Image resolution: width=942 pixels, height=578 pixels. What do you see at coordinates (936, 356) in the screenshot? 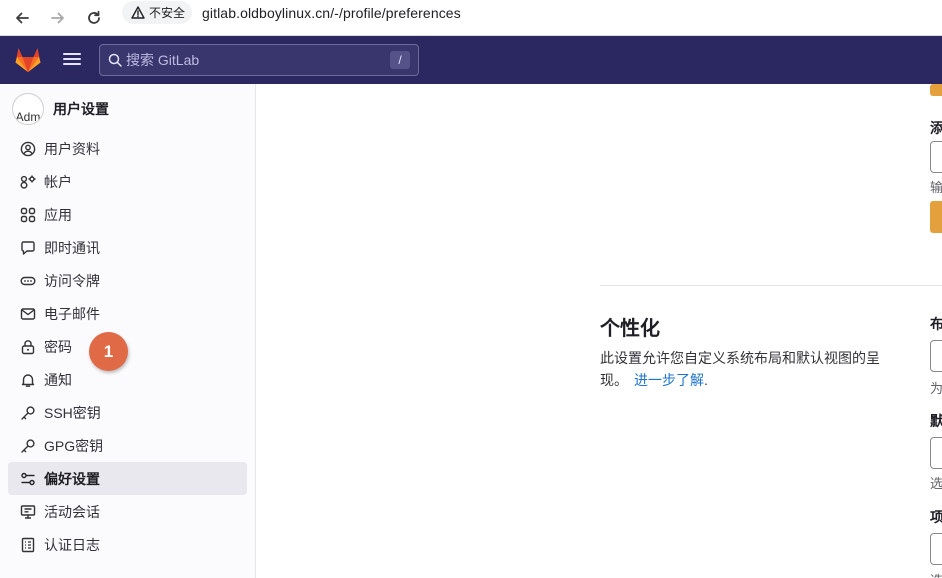
I see `layout-select` at bounding box center [936, 356].